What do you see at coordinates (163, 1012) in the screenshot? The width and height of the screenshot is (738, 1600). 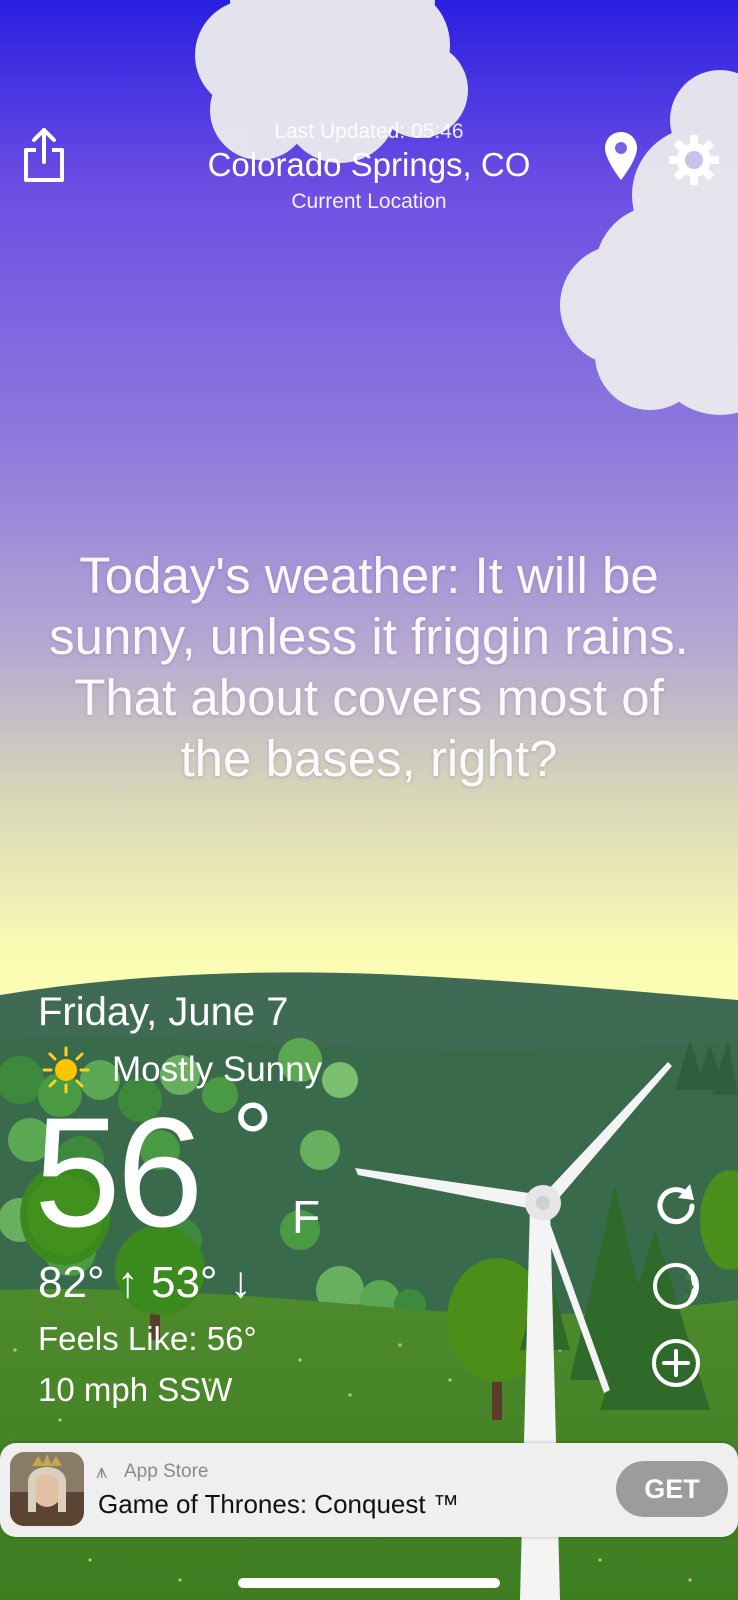 I see `current-date: Friday, June 7` at bounding box center [163, 1012].